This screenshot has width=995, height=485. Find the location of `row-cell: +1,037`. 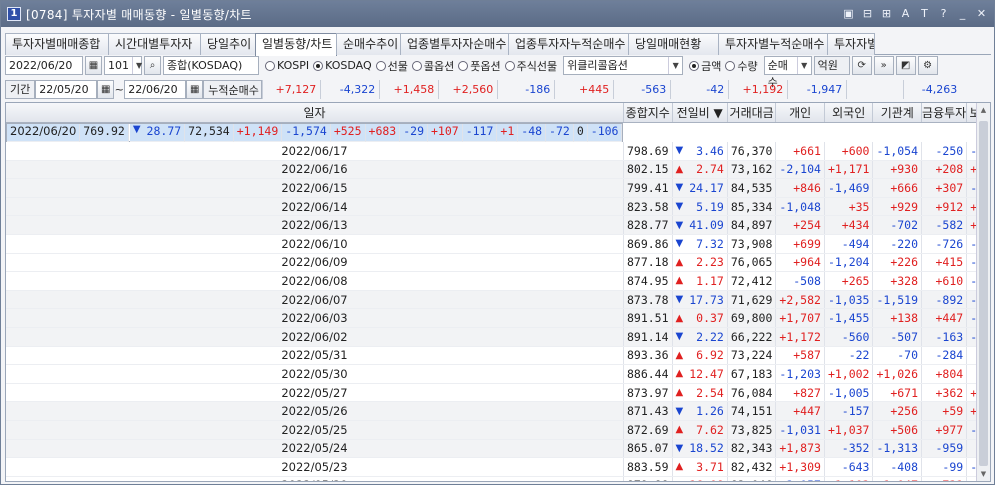

row-cell: +1,037 is located at coordinates (849, 430).